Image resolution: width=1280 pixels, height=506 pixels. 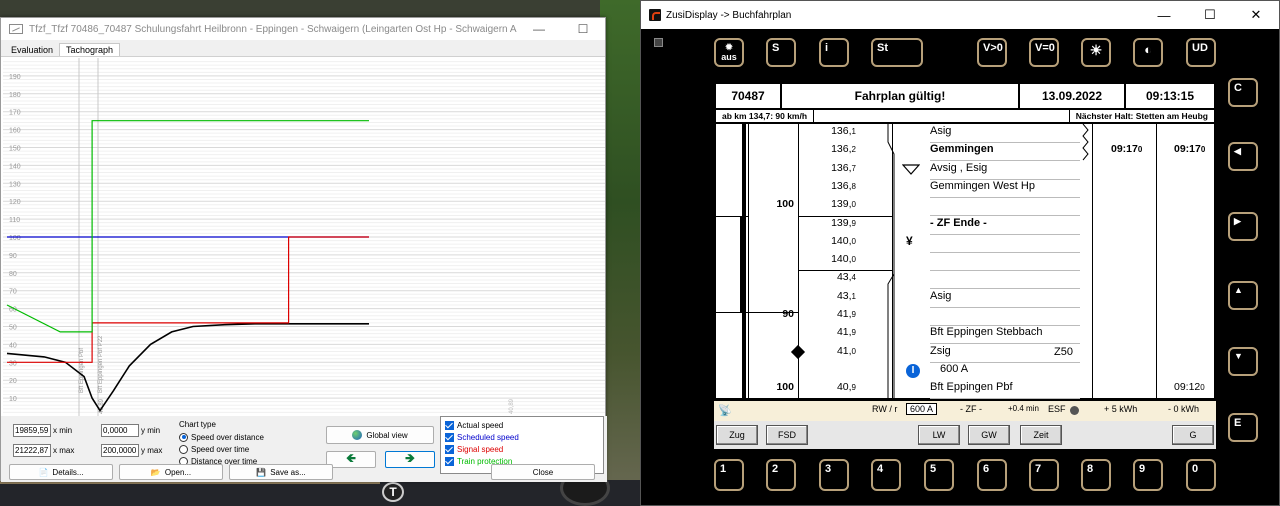 What do you see at coordinates (32, 50) in the screenshot?
I see `tab-evaluation: Evaluation` at bounding box center [32, 50].